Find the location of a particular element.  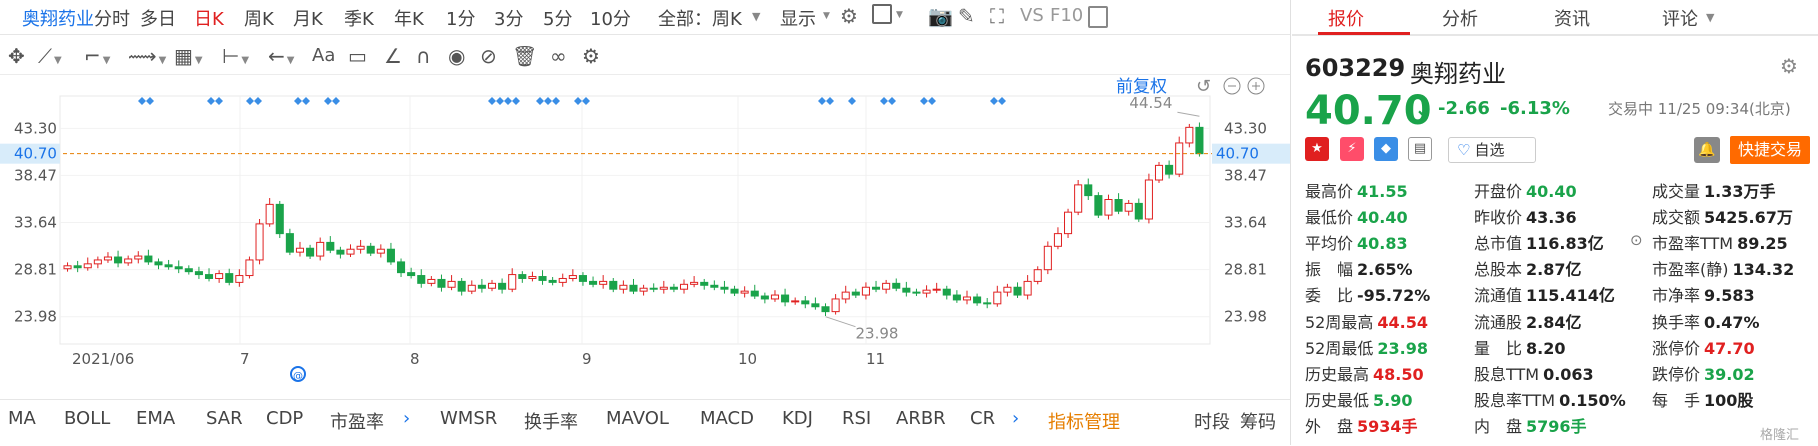

indicator-ema: EMA is located at coordinates (155, 418).